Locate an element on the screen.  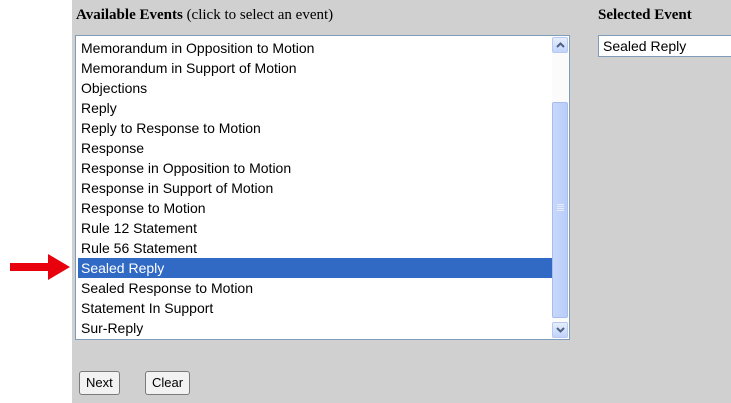
red-arrow-icon is located at coordinates (40, 267).